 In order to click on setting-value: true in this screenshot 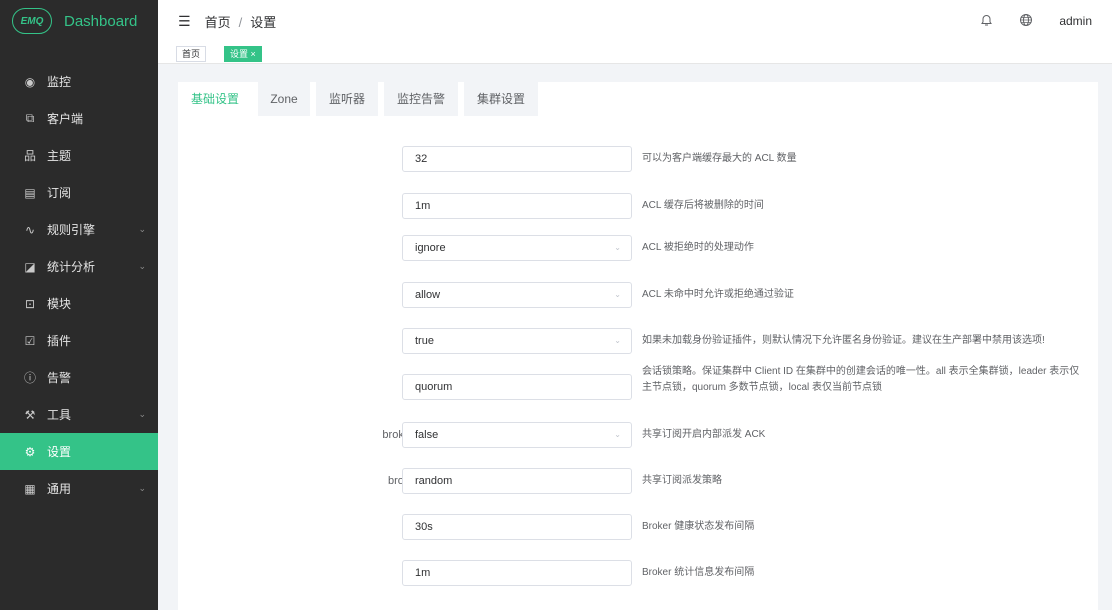, I will do `click(424, 341)`.